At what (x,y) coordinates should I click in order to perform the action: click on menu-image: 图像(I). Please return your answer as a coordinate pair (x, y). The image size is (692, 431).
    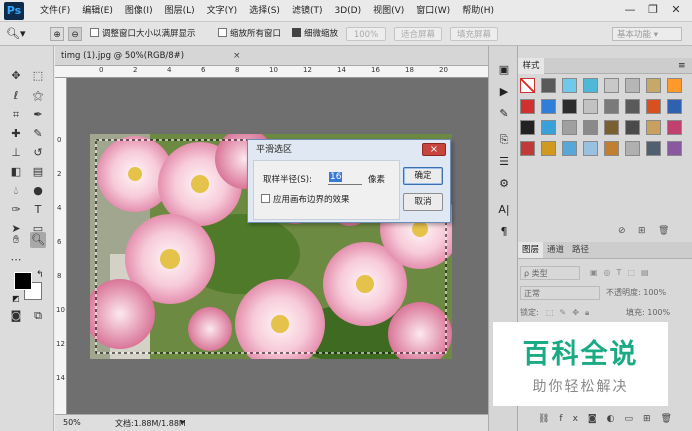
    Looking at the image, I should click on (139, 11).